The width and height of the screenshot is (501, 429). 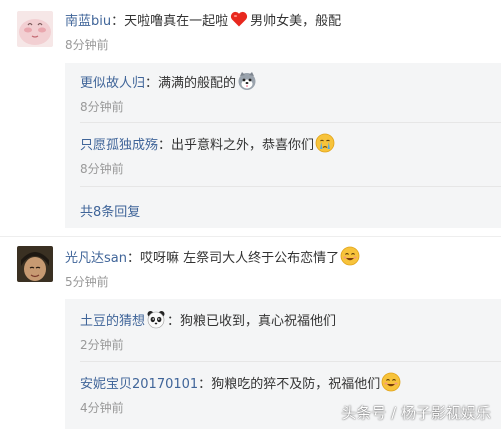 What do you see at coordinates (296, 21) in the screenshot?
I see `comment-text-after: 男帅女美，般配` at bounding box center [296, 21].